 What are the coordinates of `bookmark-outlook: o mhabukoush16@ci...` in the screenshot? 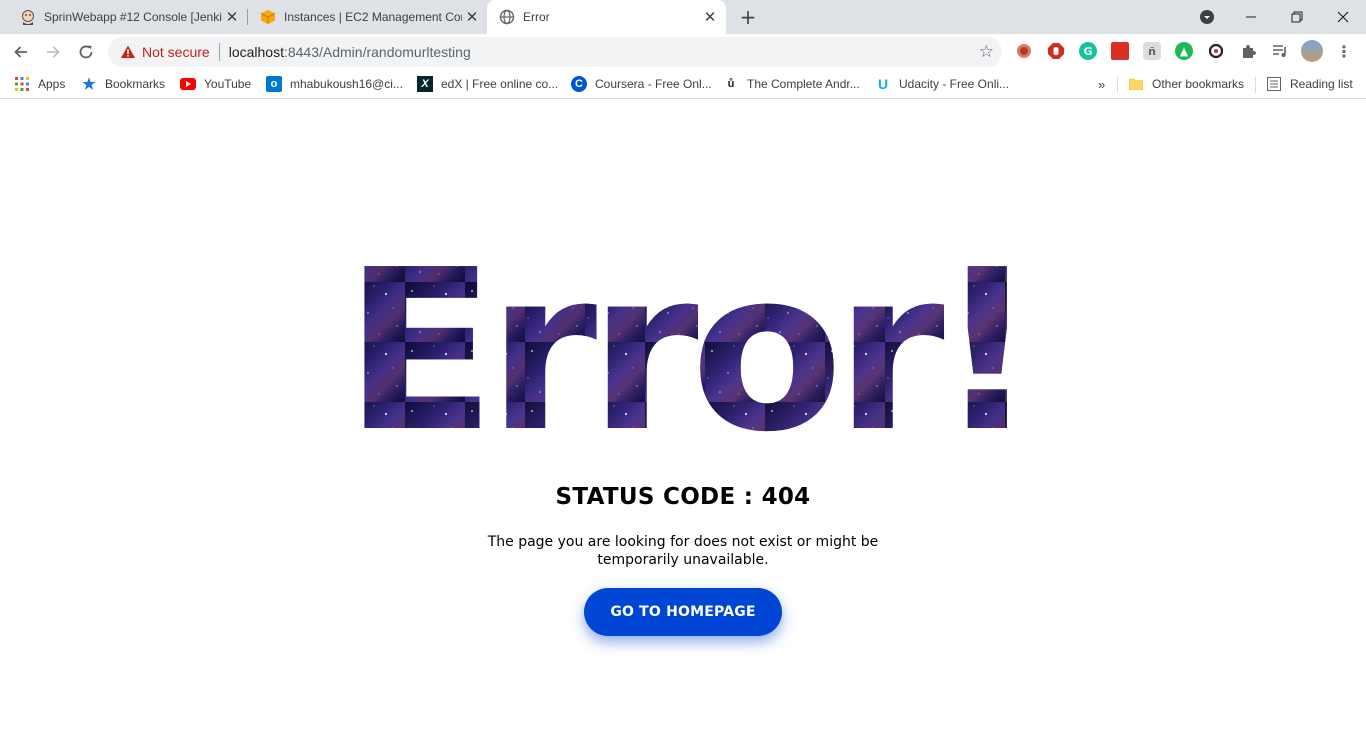 It's located at (334, 84).